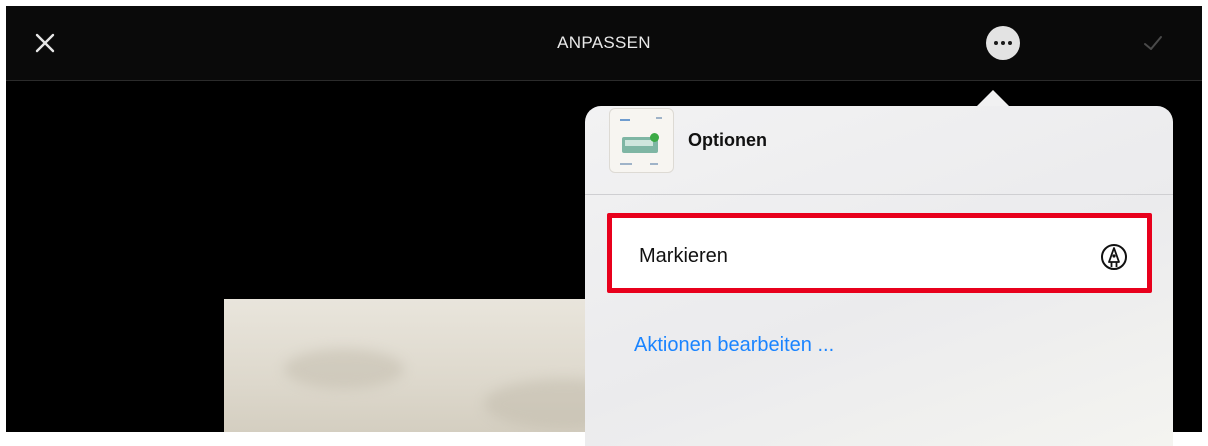 Image resolution: width=1208 pixels, height=446 pixels. Describe the element at coordinates (727, 140) in the screenshot. I see `popover-title: Optionen` at that location.